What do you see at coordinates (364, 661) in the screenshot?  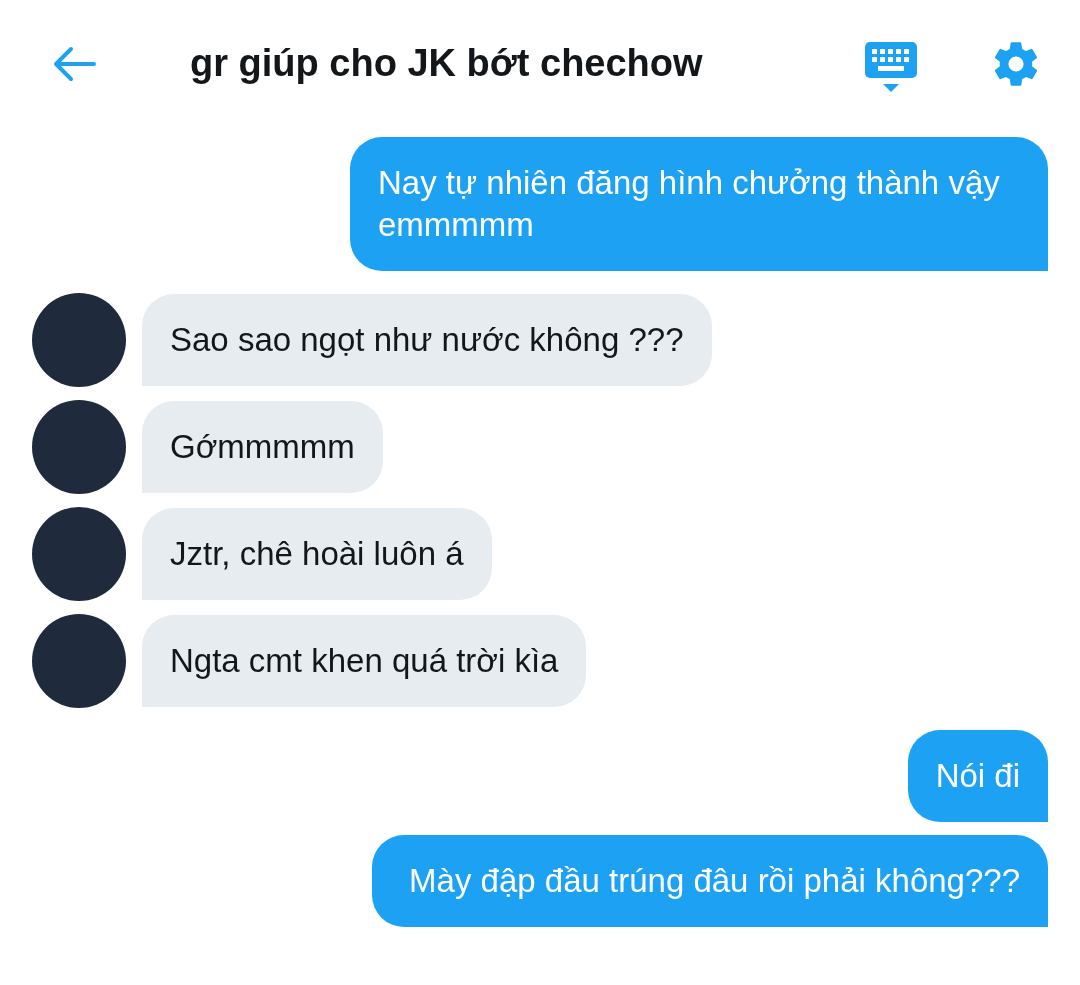 I see `received-message-bubble: Ngta cmt khen quá trời kìa` at bounding box center [364, 661].